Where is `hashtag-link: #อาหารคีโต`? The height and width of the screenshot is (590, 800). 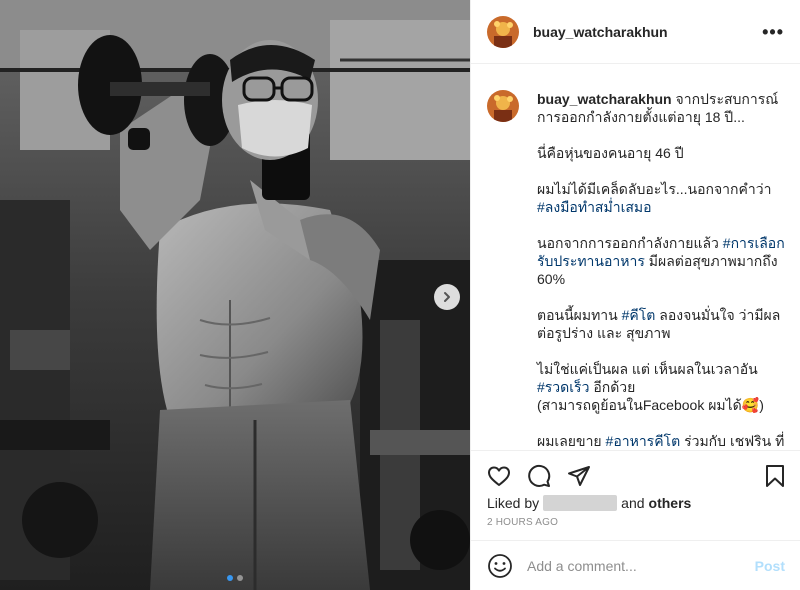
hashtag-link: #อาหารคีโต is located at coordinates (643, 441).